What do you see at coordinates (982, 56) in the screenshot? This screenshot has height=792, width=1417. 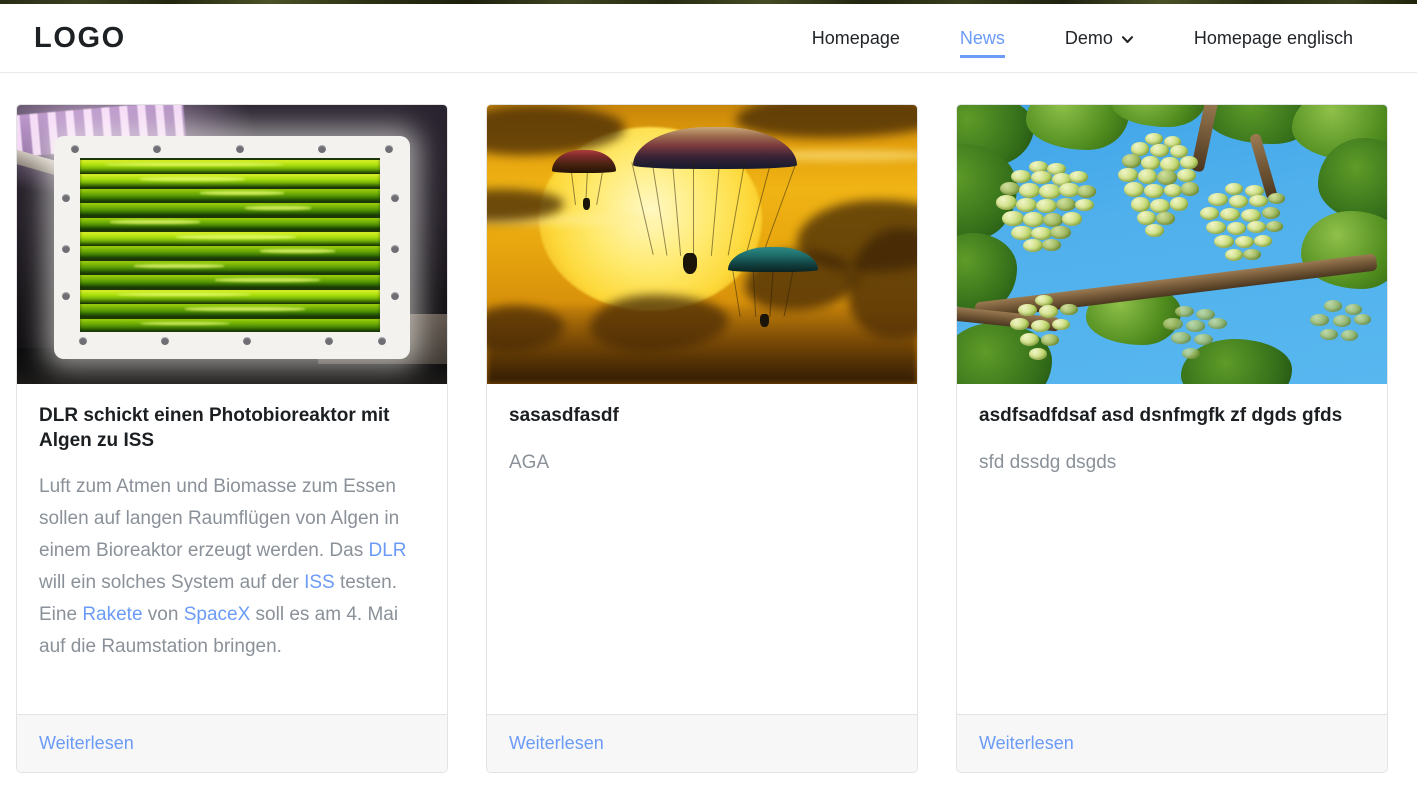 I see `active-nav-underline` at bounding box center [982, 56].